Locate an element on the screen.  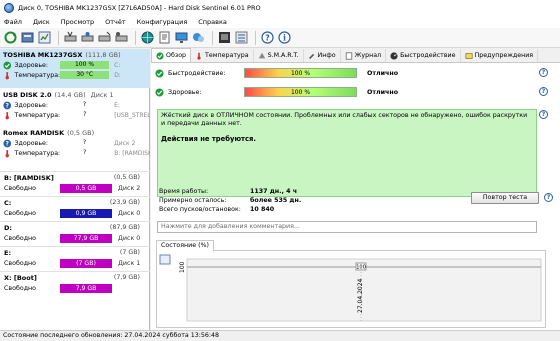
menu-config: Конфигурация is located at coordinates (162, 22).